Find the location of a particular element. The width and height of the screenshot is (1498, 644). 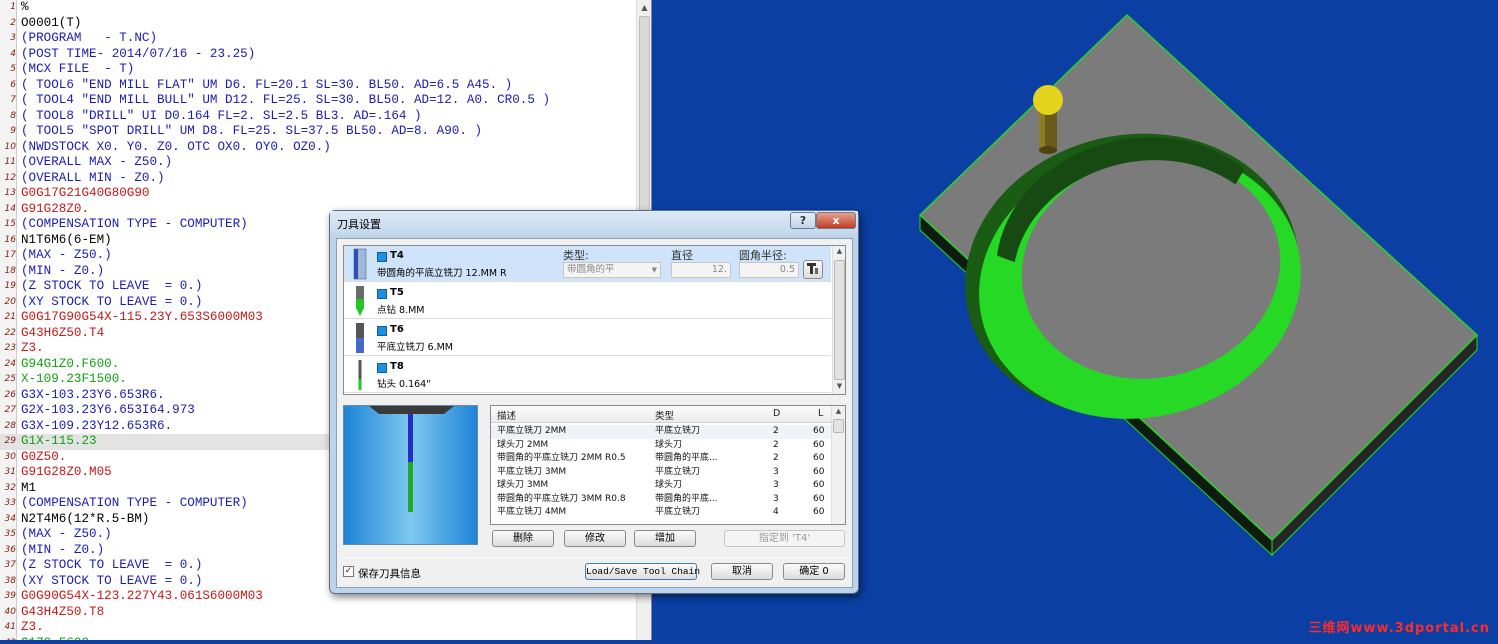

library-scroll-thumb is located at coordinates (838, 426).